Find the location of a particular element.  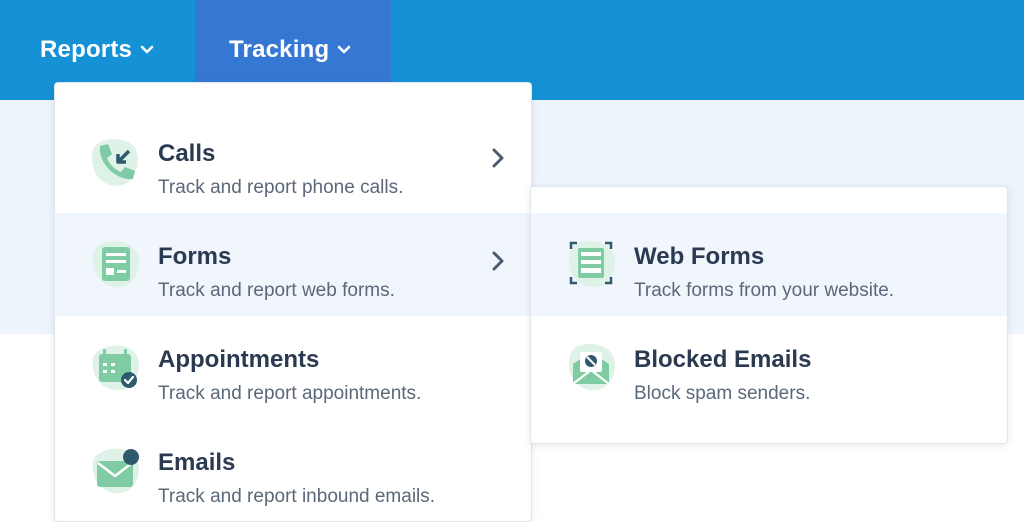

form-icon is located at coordinates (117, 265).